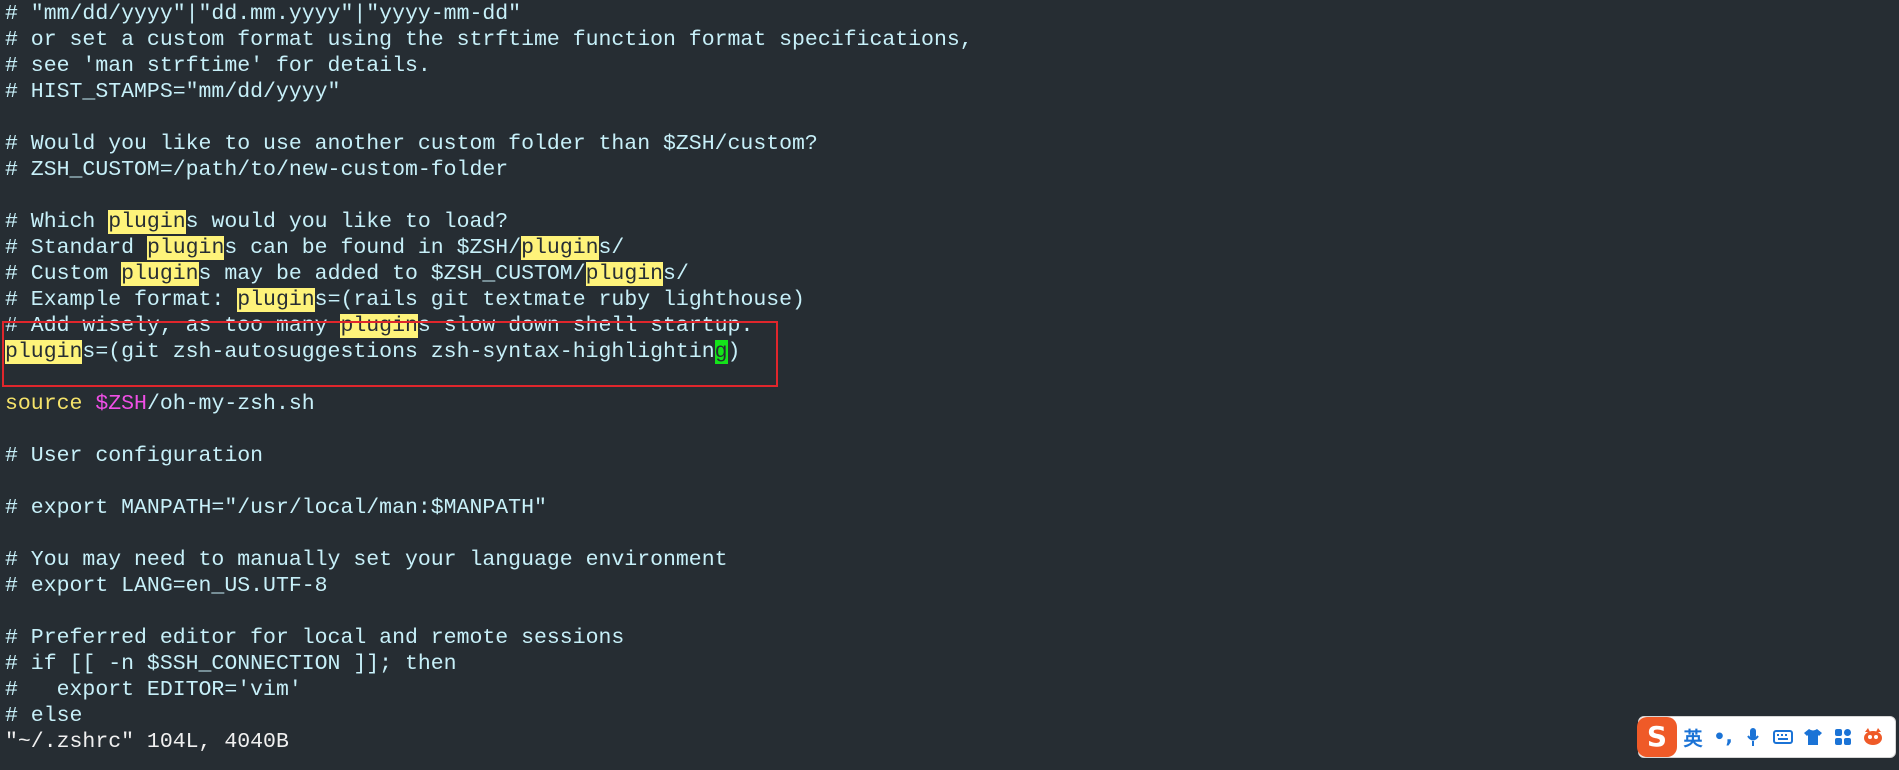 This screenshot has height=770, width=1899. I want to click on editor-line: # ZSH_CUSTOM=/path/to/new-custom-folder, so click(256, 170).